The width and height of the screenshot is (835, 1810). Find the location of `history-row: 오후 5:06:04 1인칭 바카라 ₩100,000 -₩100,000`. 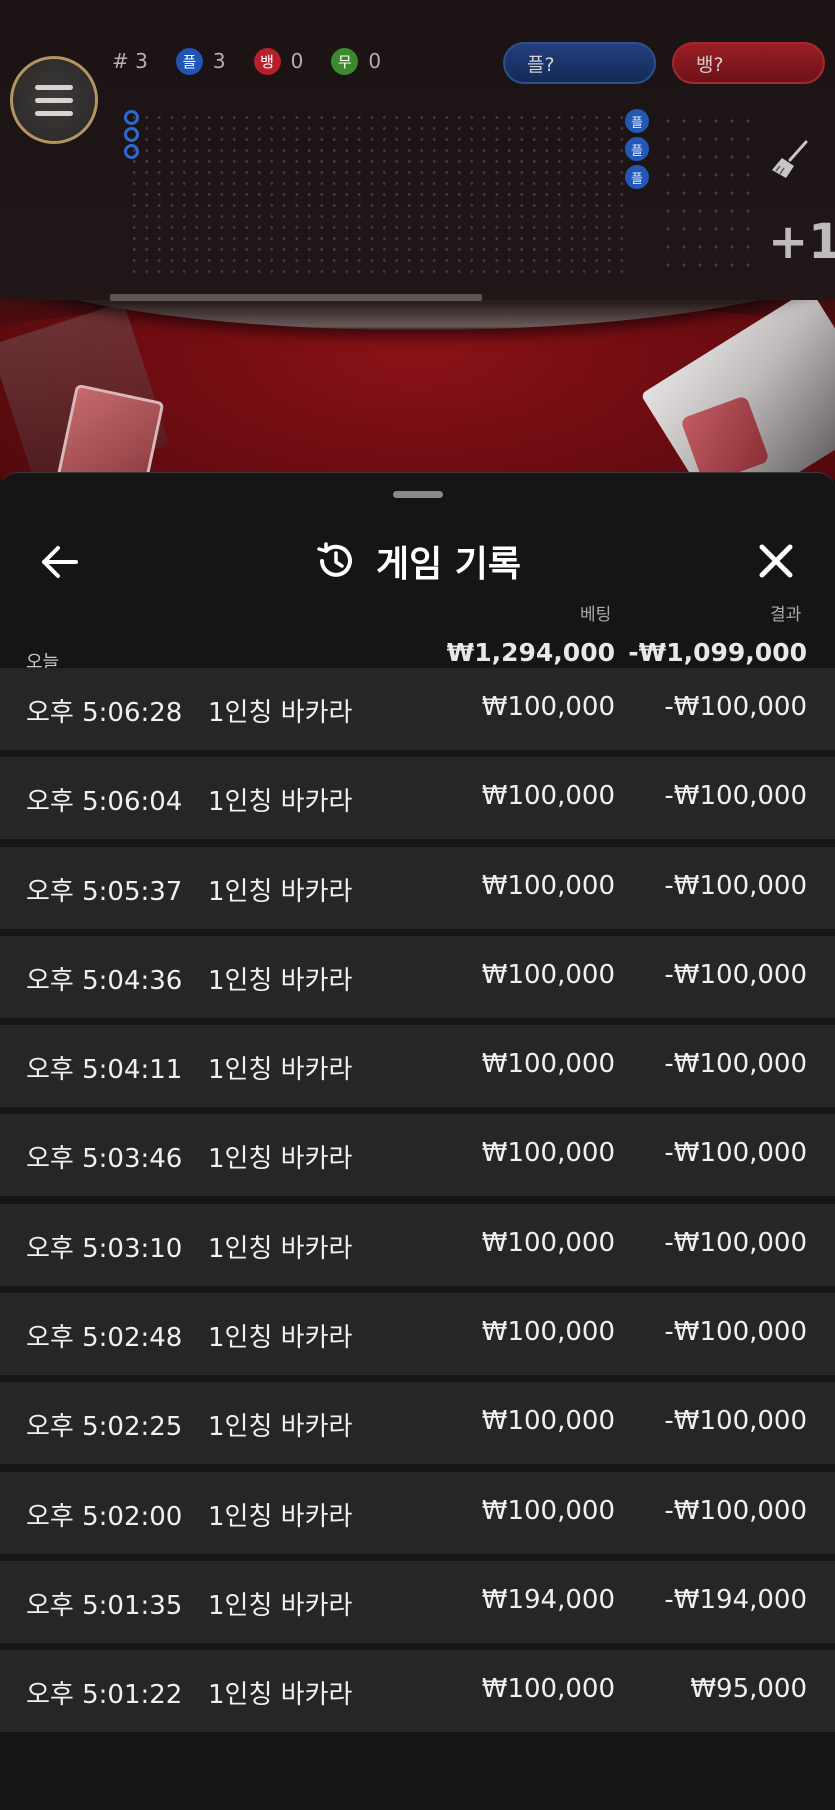

history-row: 오후 5:06:04 1인칭 바카라 ₩100,000 -₩100,000 is located at coordinates (417, 798).